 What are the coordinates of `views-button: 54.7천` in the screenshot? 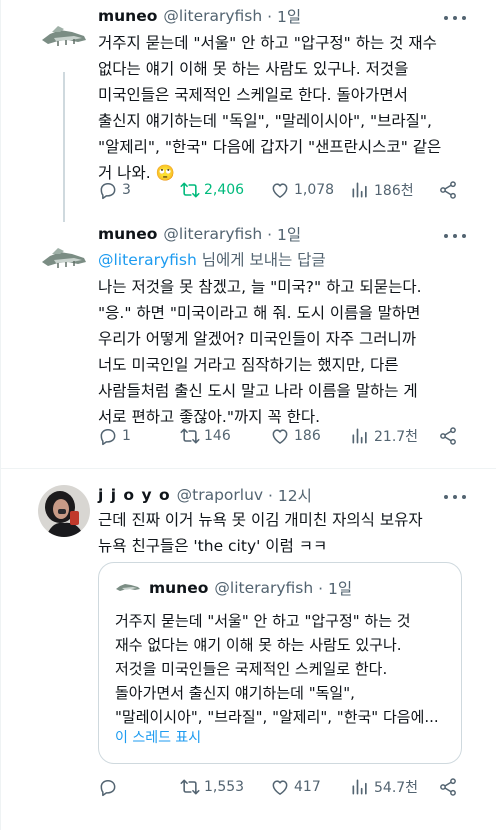 It's located at (384, 787).